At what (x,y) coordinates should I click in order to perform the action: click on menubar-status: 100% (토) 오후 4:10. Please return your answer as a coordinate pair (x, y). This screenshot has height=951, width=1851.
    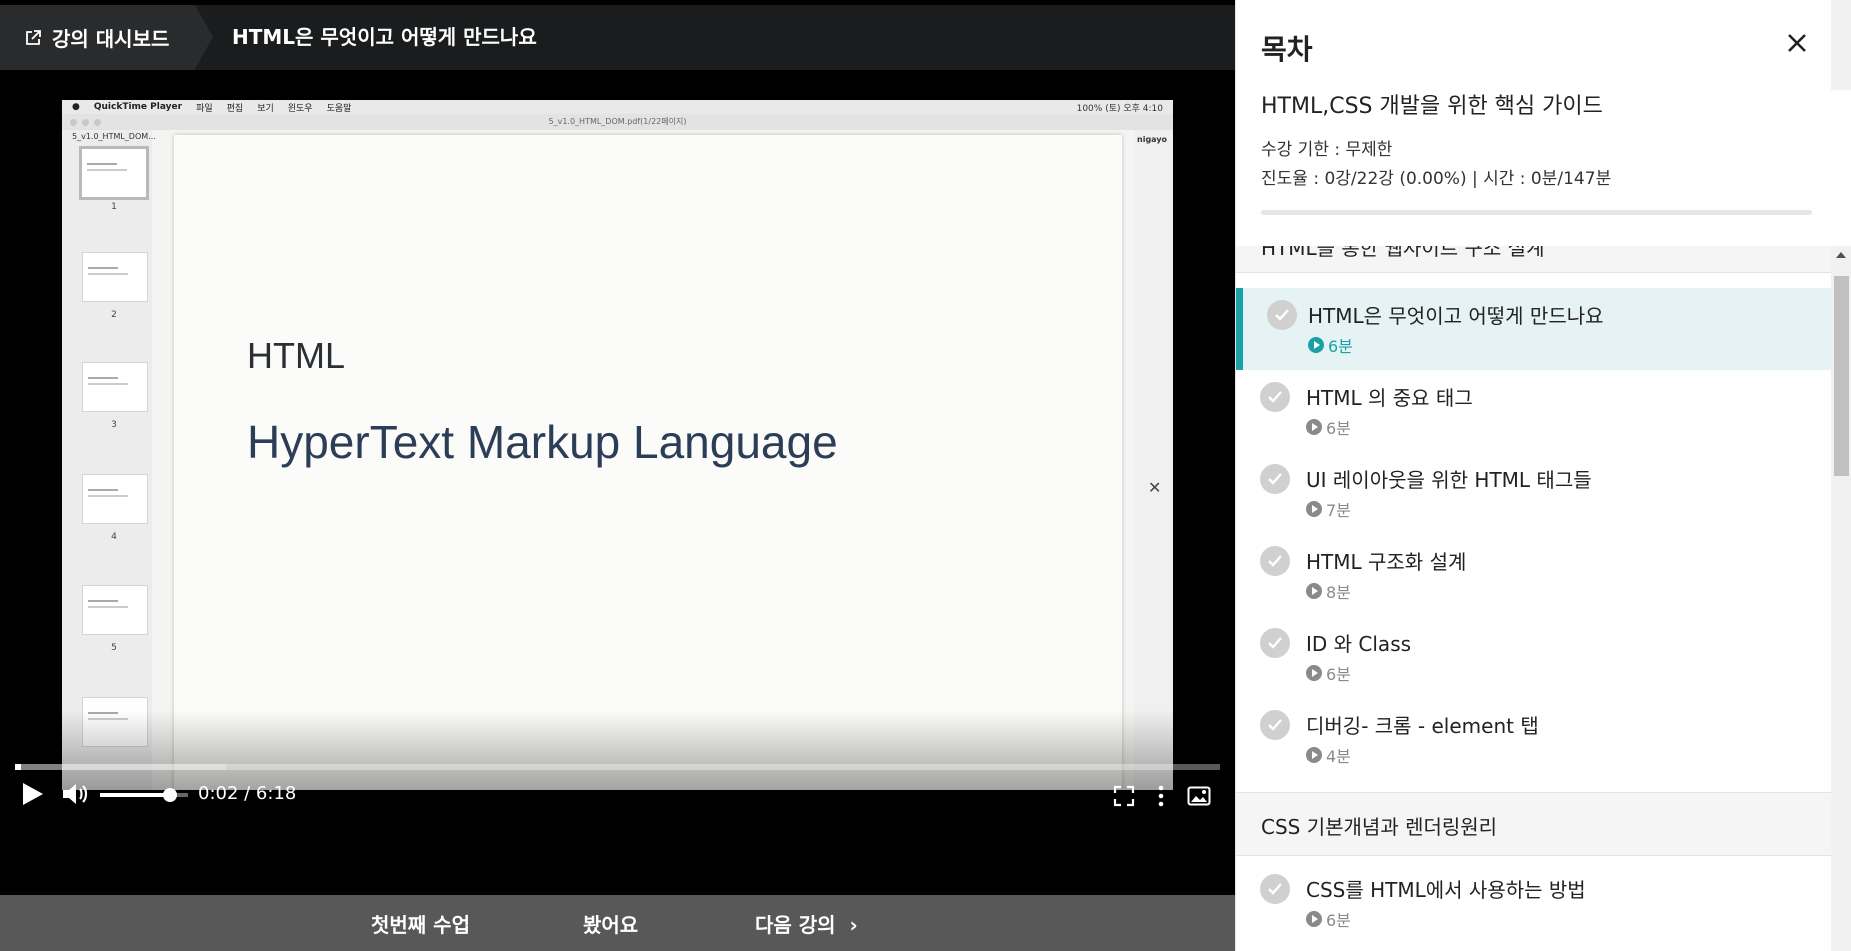
    Looking at the image, I should click on (1119, 108).